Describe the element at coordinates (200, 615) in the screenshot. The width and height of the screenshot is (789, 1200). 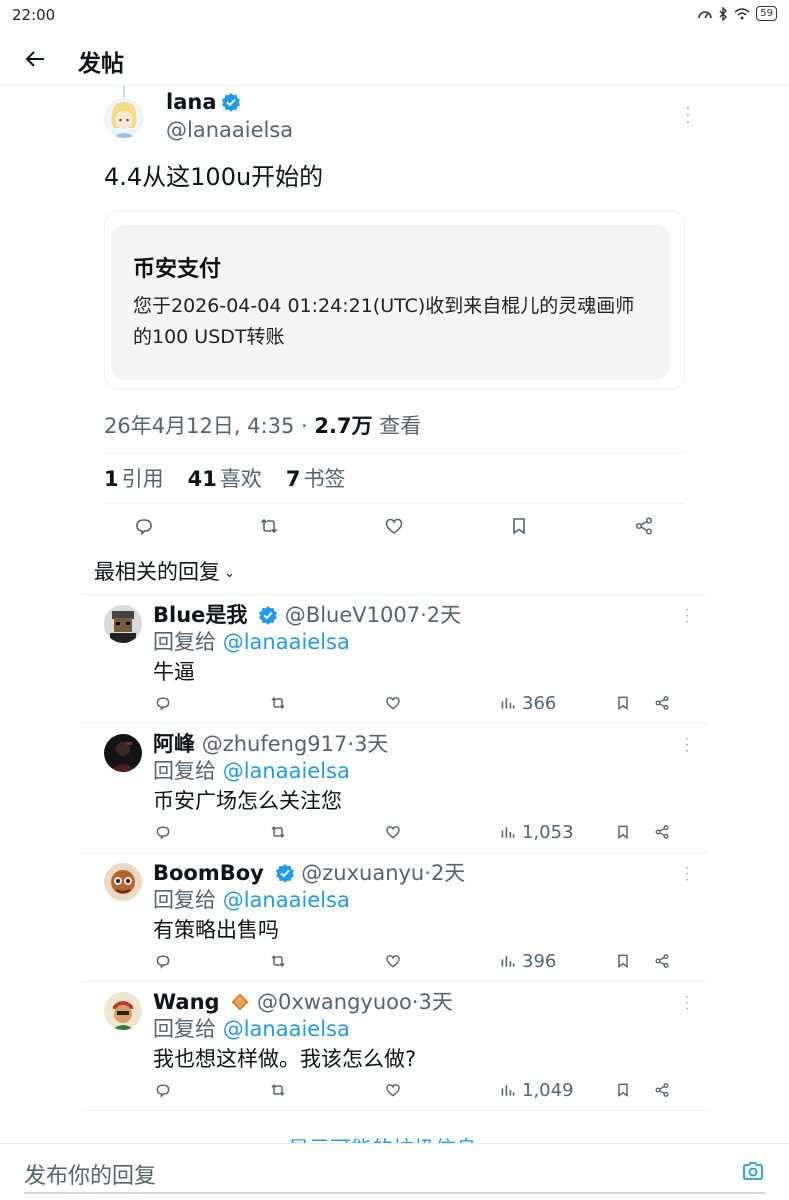
I see `reply-author-name: Blue是我` at that location.